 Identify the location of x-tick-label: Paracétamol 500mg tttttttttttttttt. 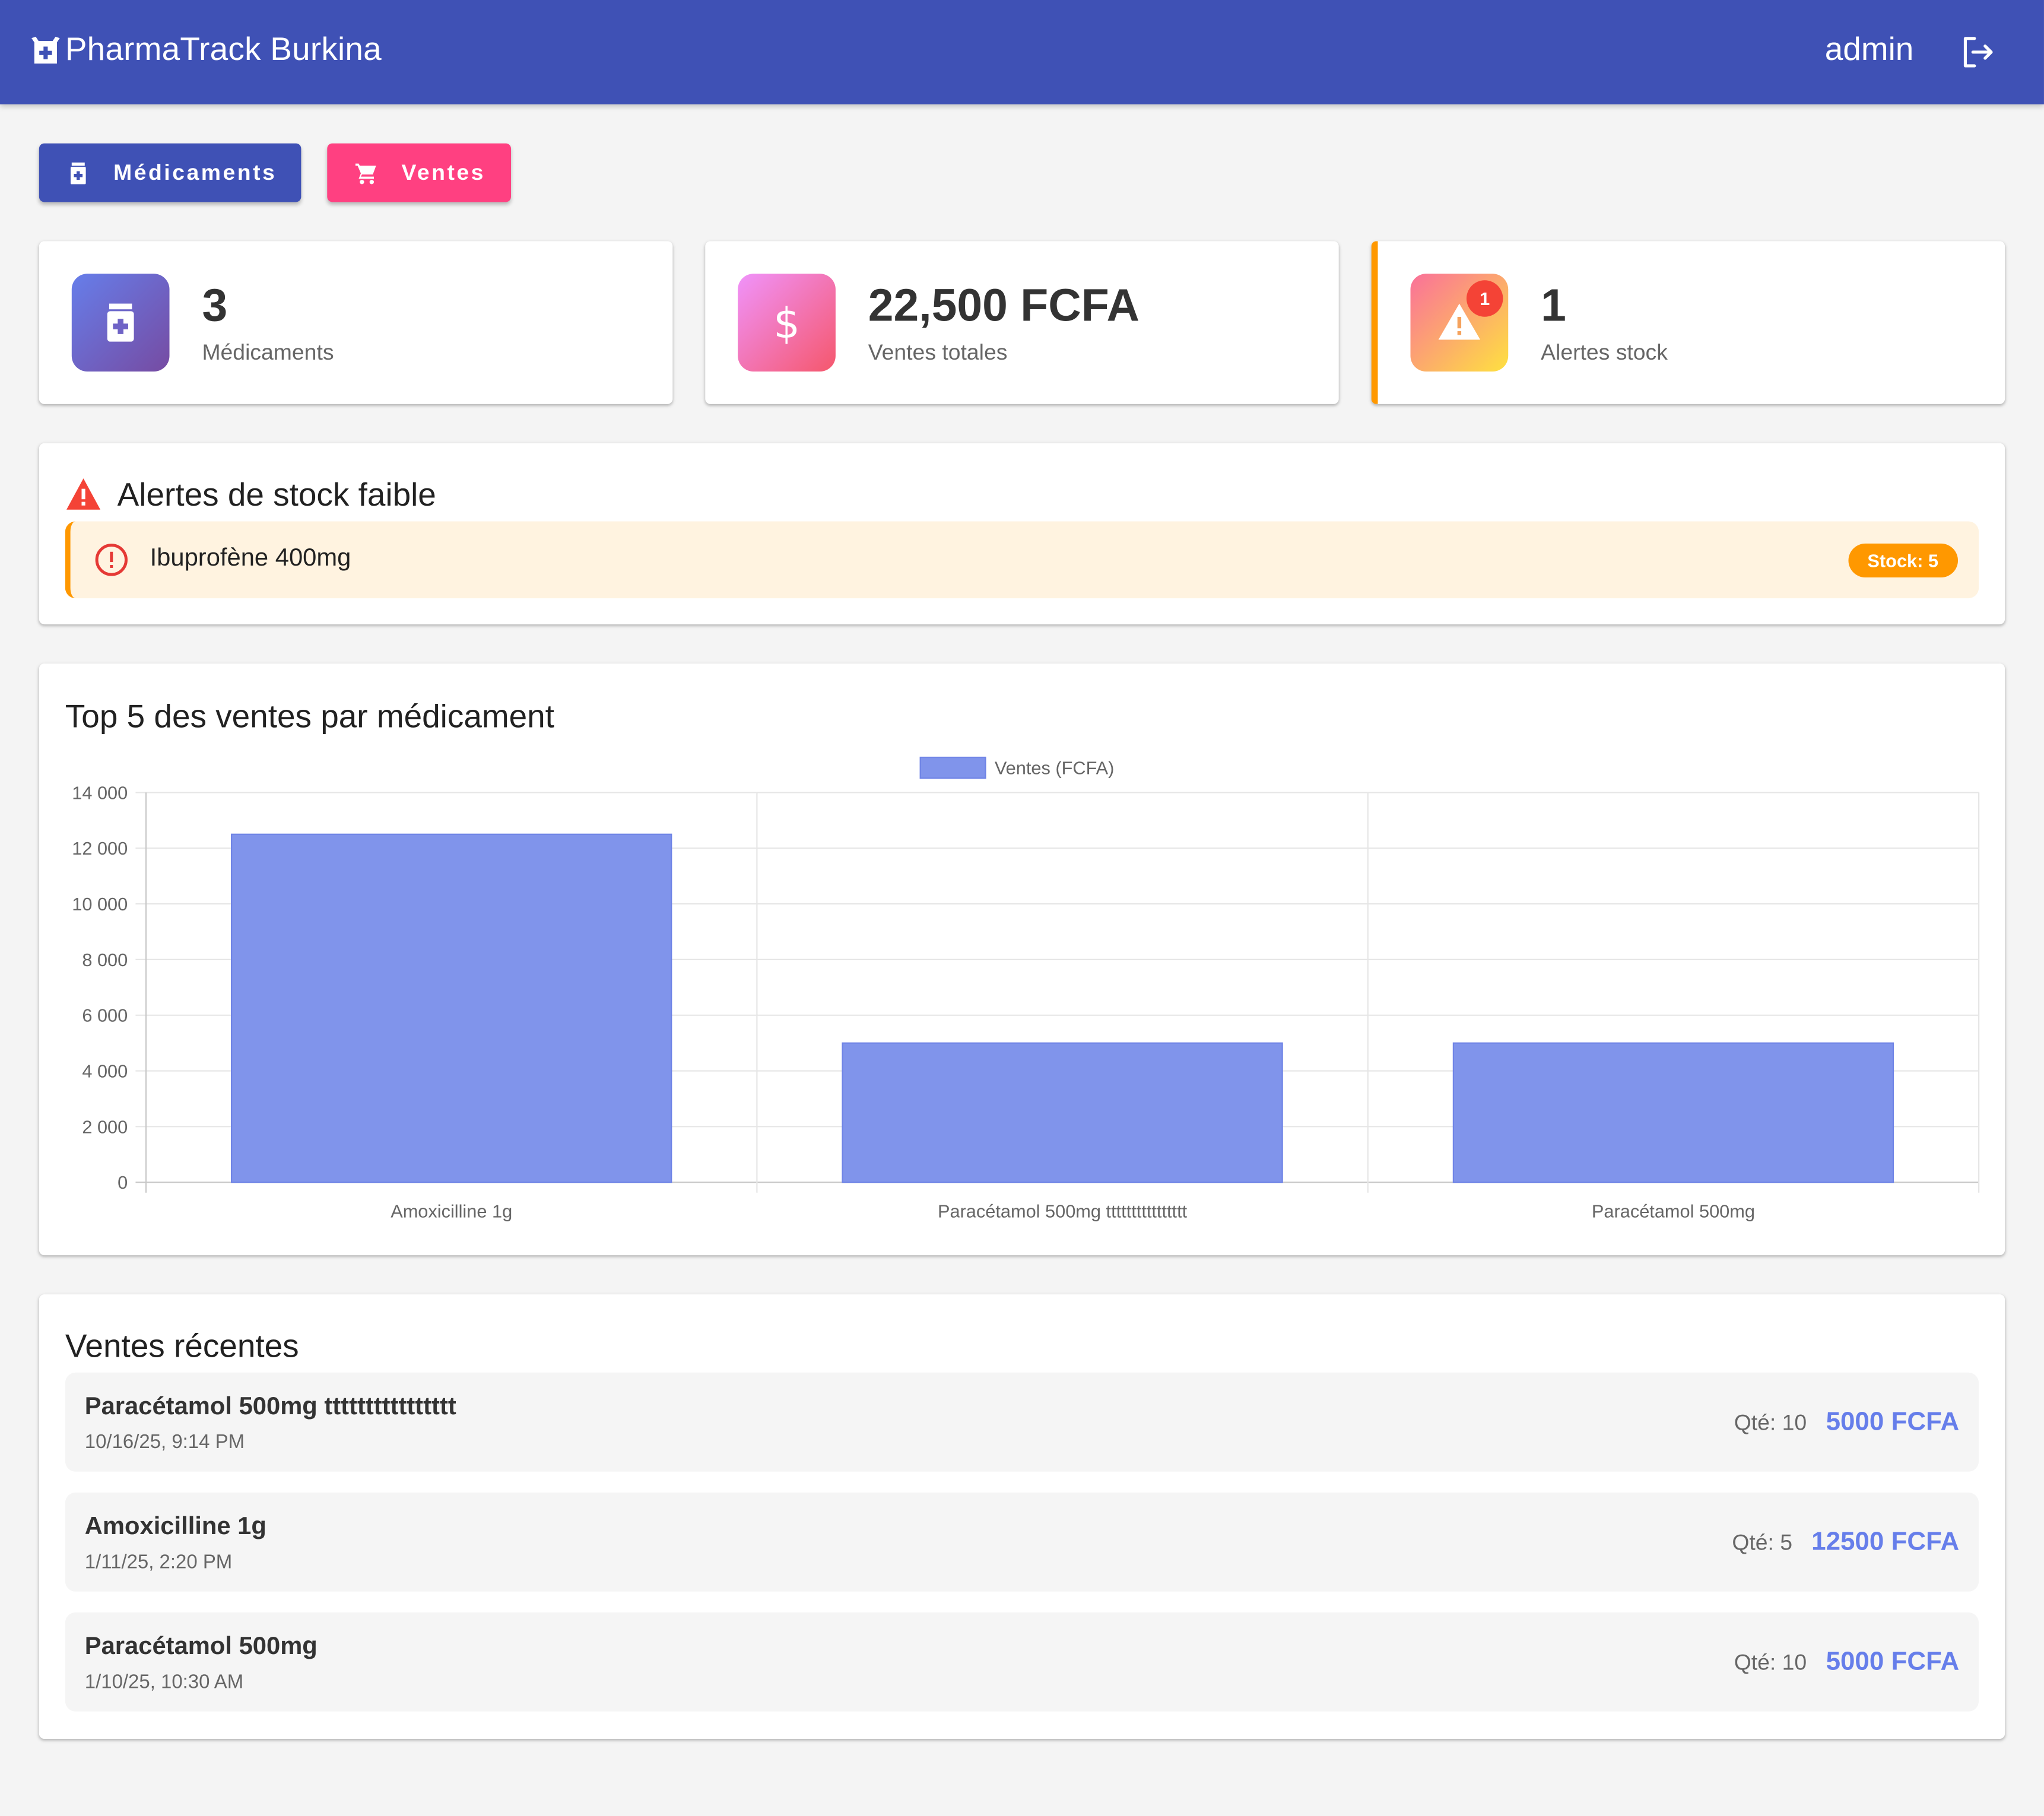
(1063, 1211).